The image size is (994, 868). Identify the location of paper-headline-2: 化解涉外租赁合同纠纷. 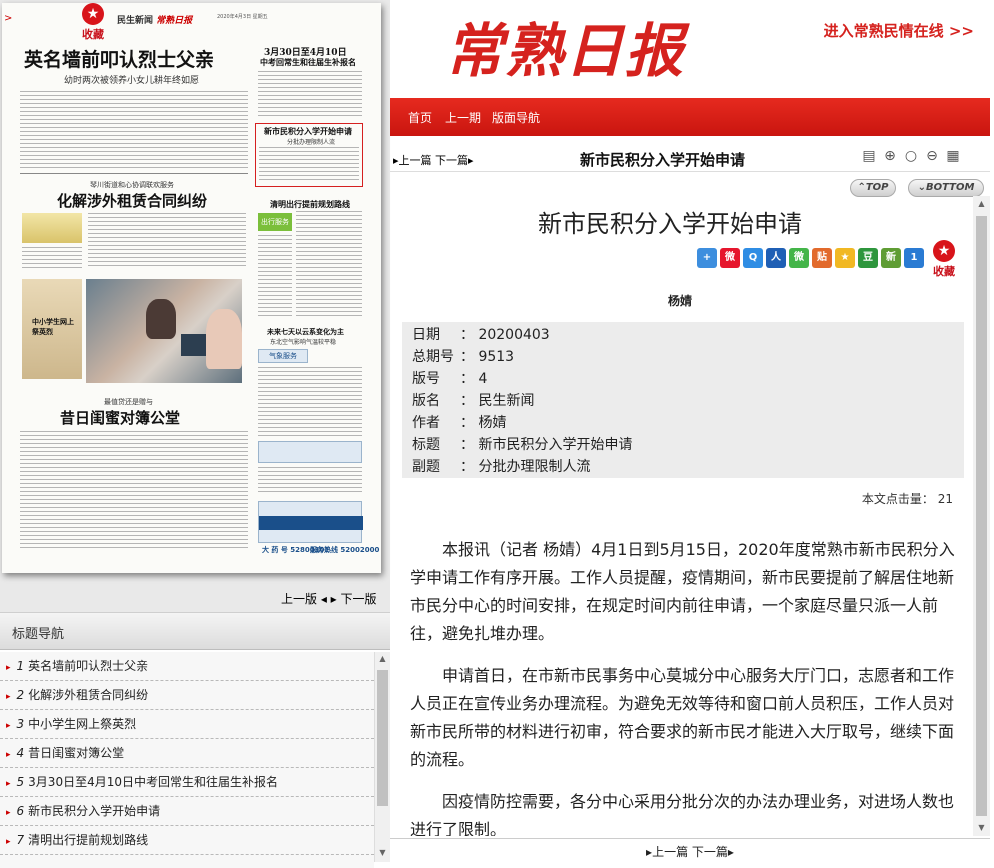
(132, 200).